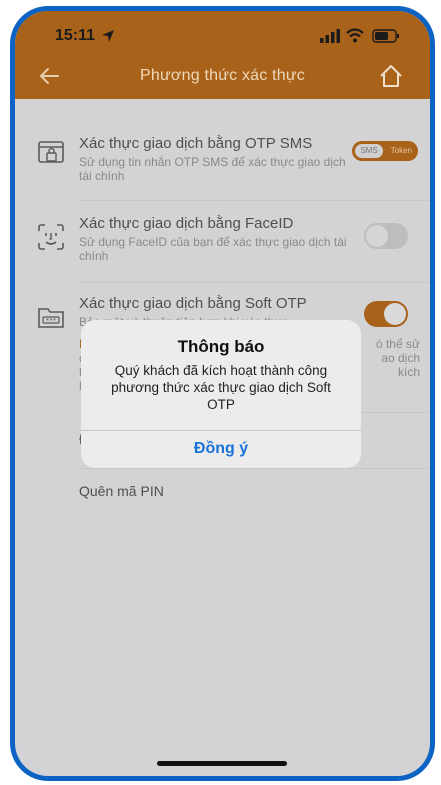  Describe the element at coordinates (391, 76) in the screenshot. I see `home-icon` at that location.